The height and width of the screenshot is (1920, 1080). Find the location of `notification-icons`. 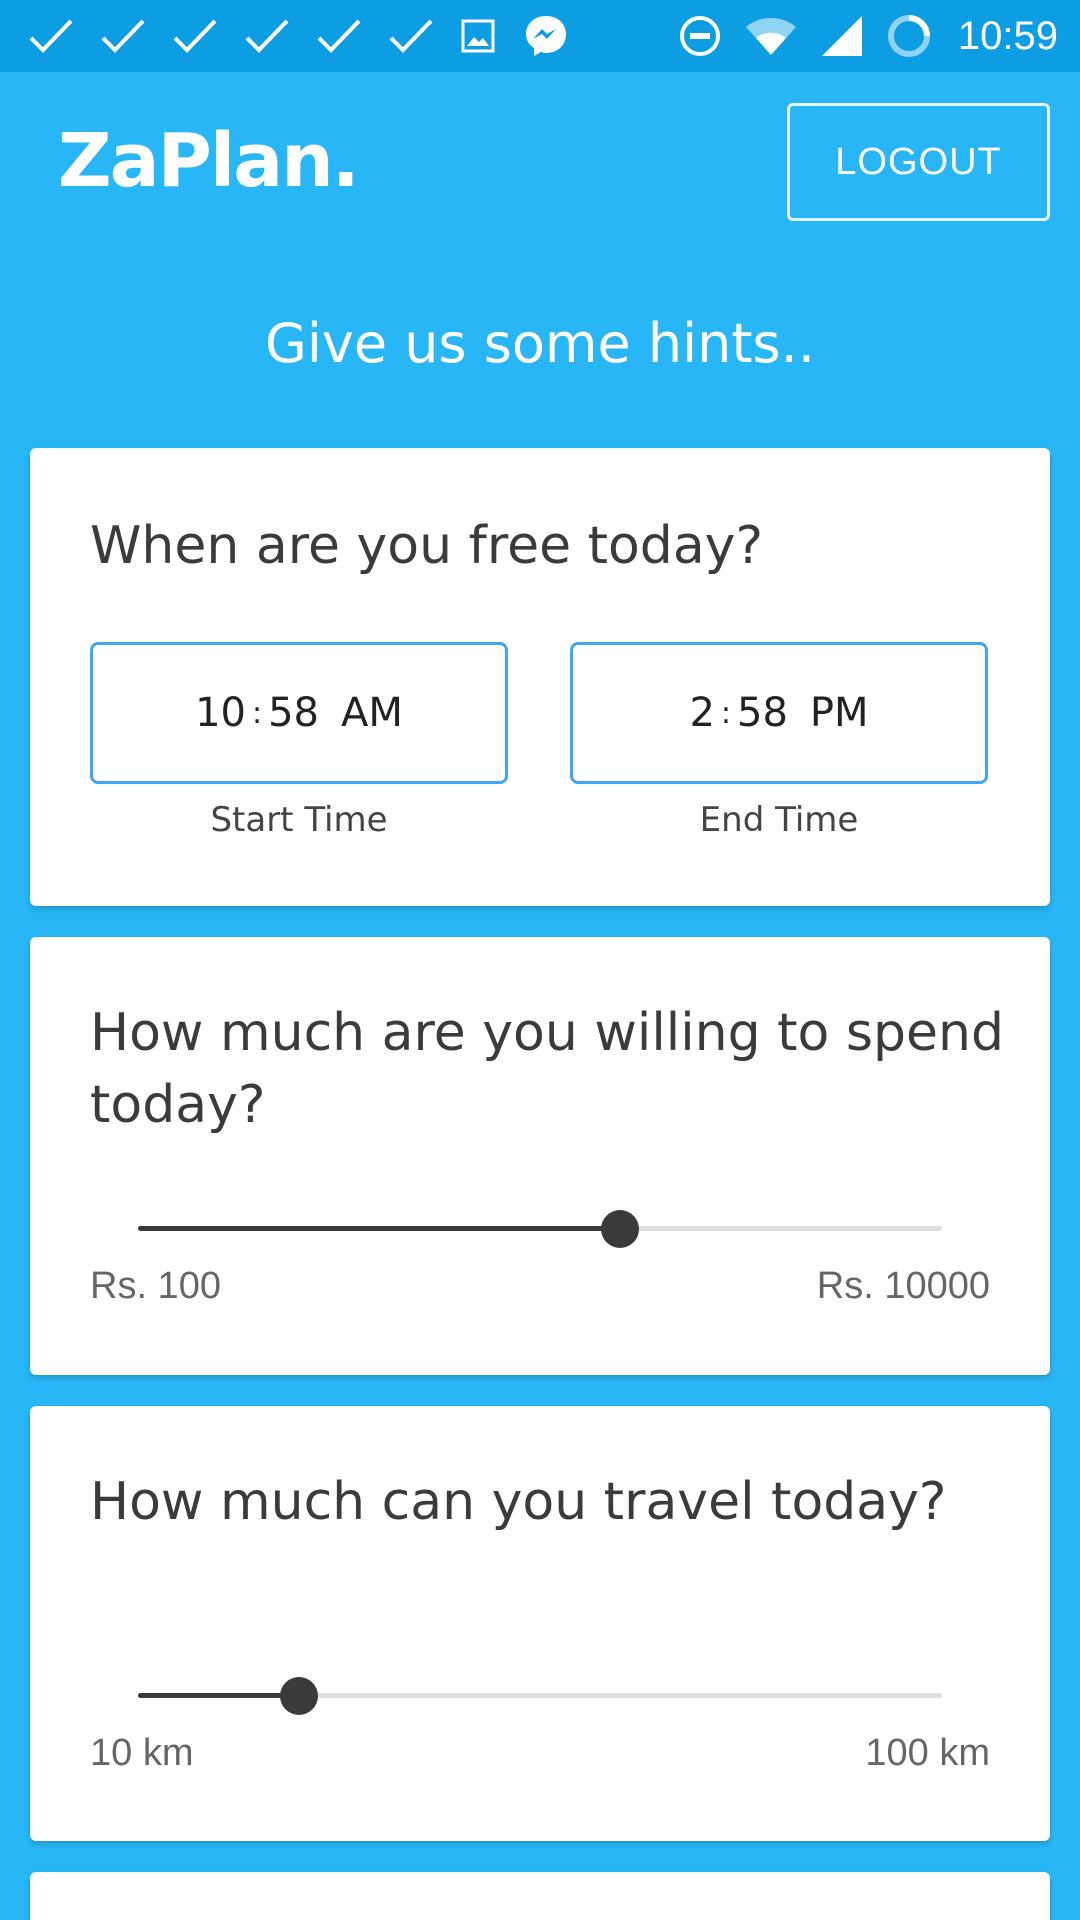

notification-icons is located at coordinates (299, 36).